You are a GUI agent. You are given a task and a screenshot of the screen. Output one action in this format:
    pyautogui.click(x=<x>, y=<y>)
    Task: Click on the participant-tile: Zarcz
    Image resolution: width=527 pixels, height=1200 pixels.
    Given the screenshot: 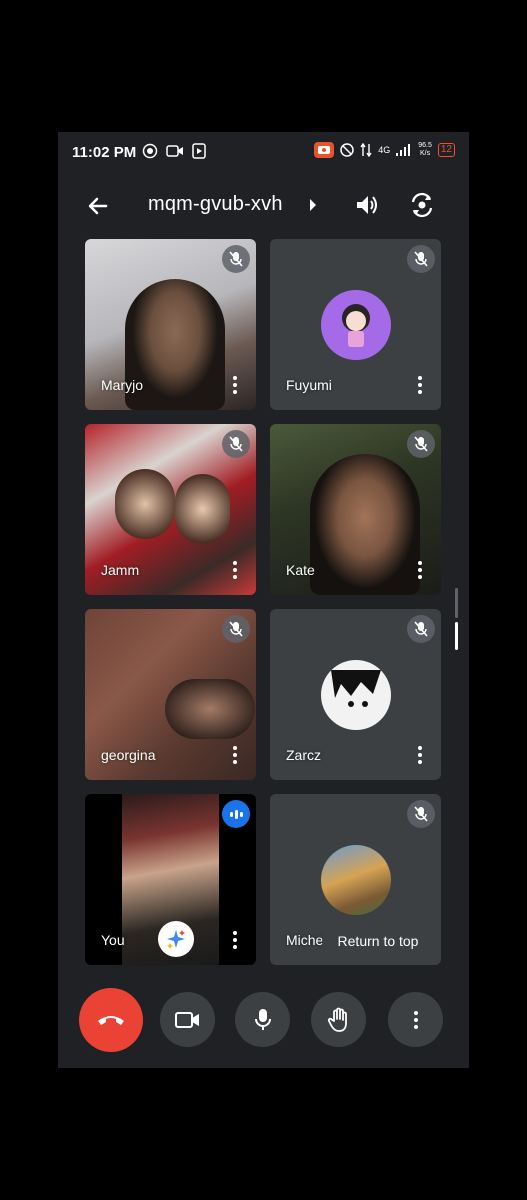 What is the action you would take?
    pyautogui.click(x=355, y=694)
    